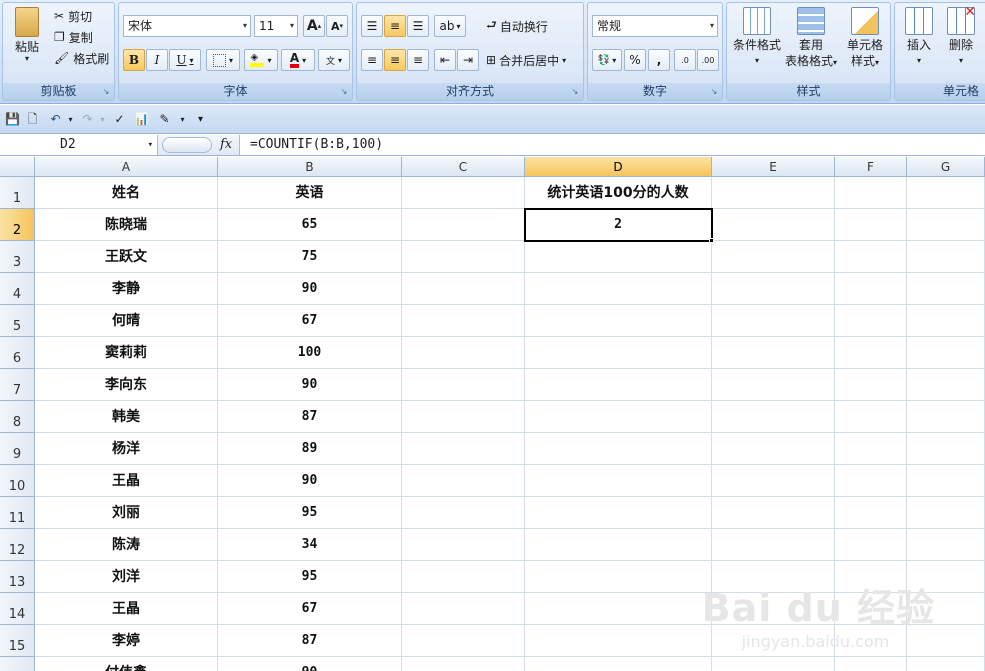  What do you see at coordinates (418, 60) in the screenshot?
I see `align-right-button: ≡` at bounding box center [418, 60].